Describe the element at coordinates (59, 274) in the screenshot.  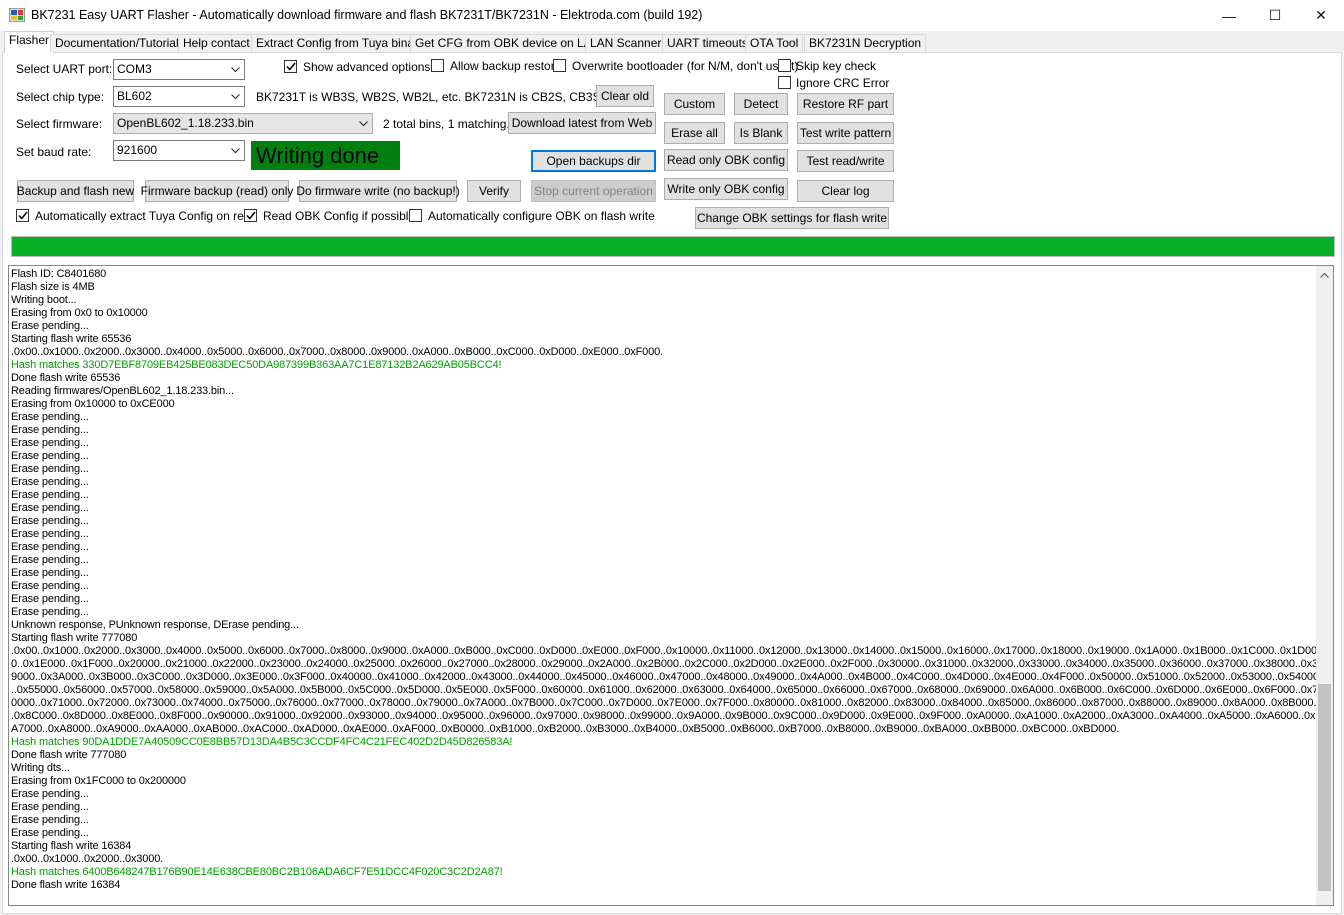
I see `log-line: Flash ID: C8401680` at that location.